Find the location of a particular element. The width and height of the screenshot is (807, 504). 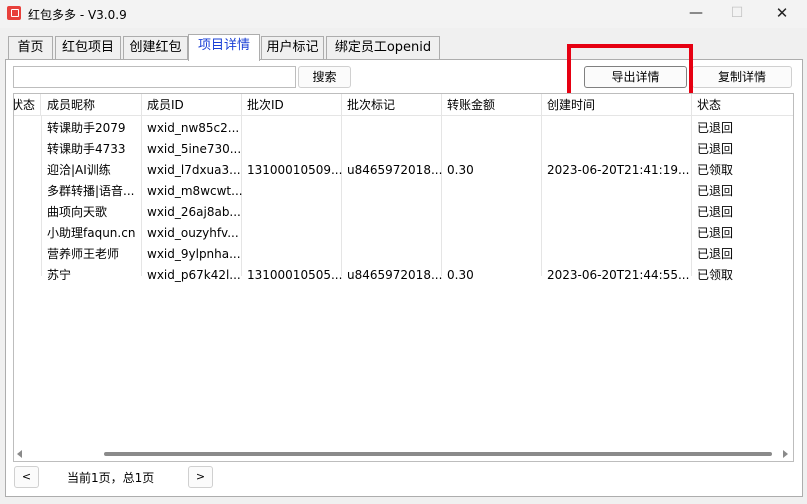

tab-bind-staff-openid: 绑定员工openid is located at coordinates (383, 48).